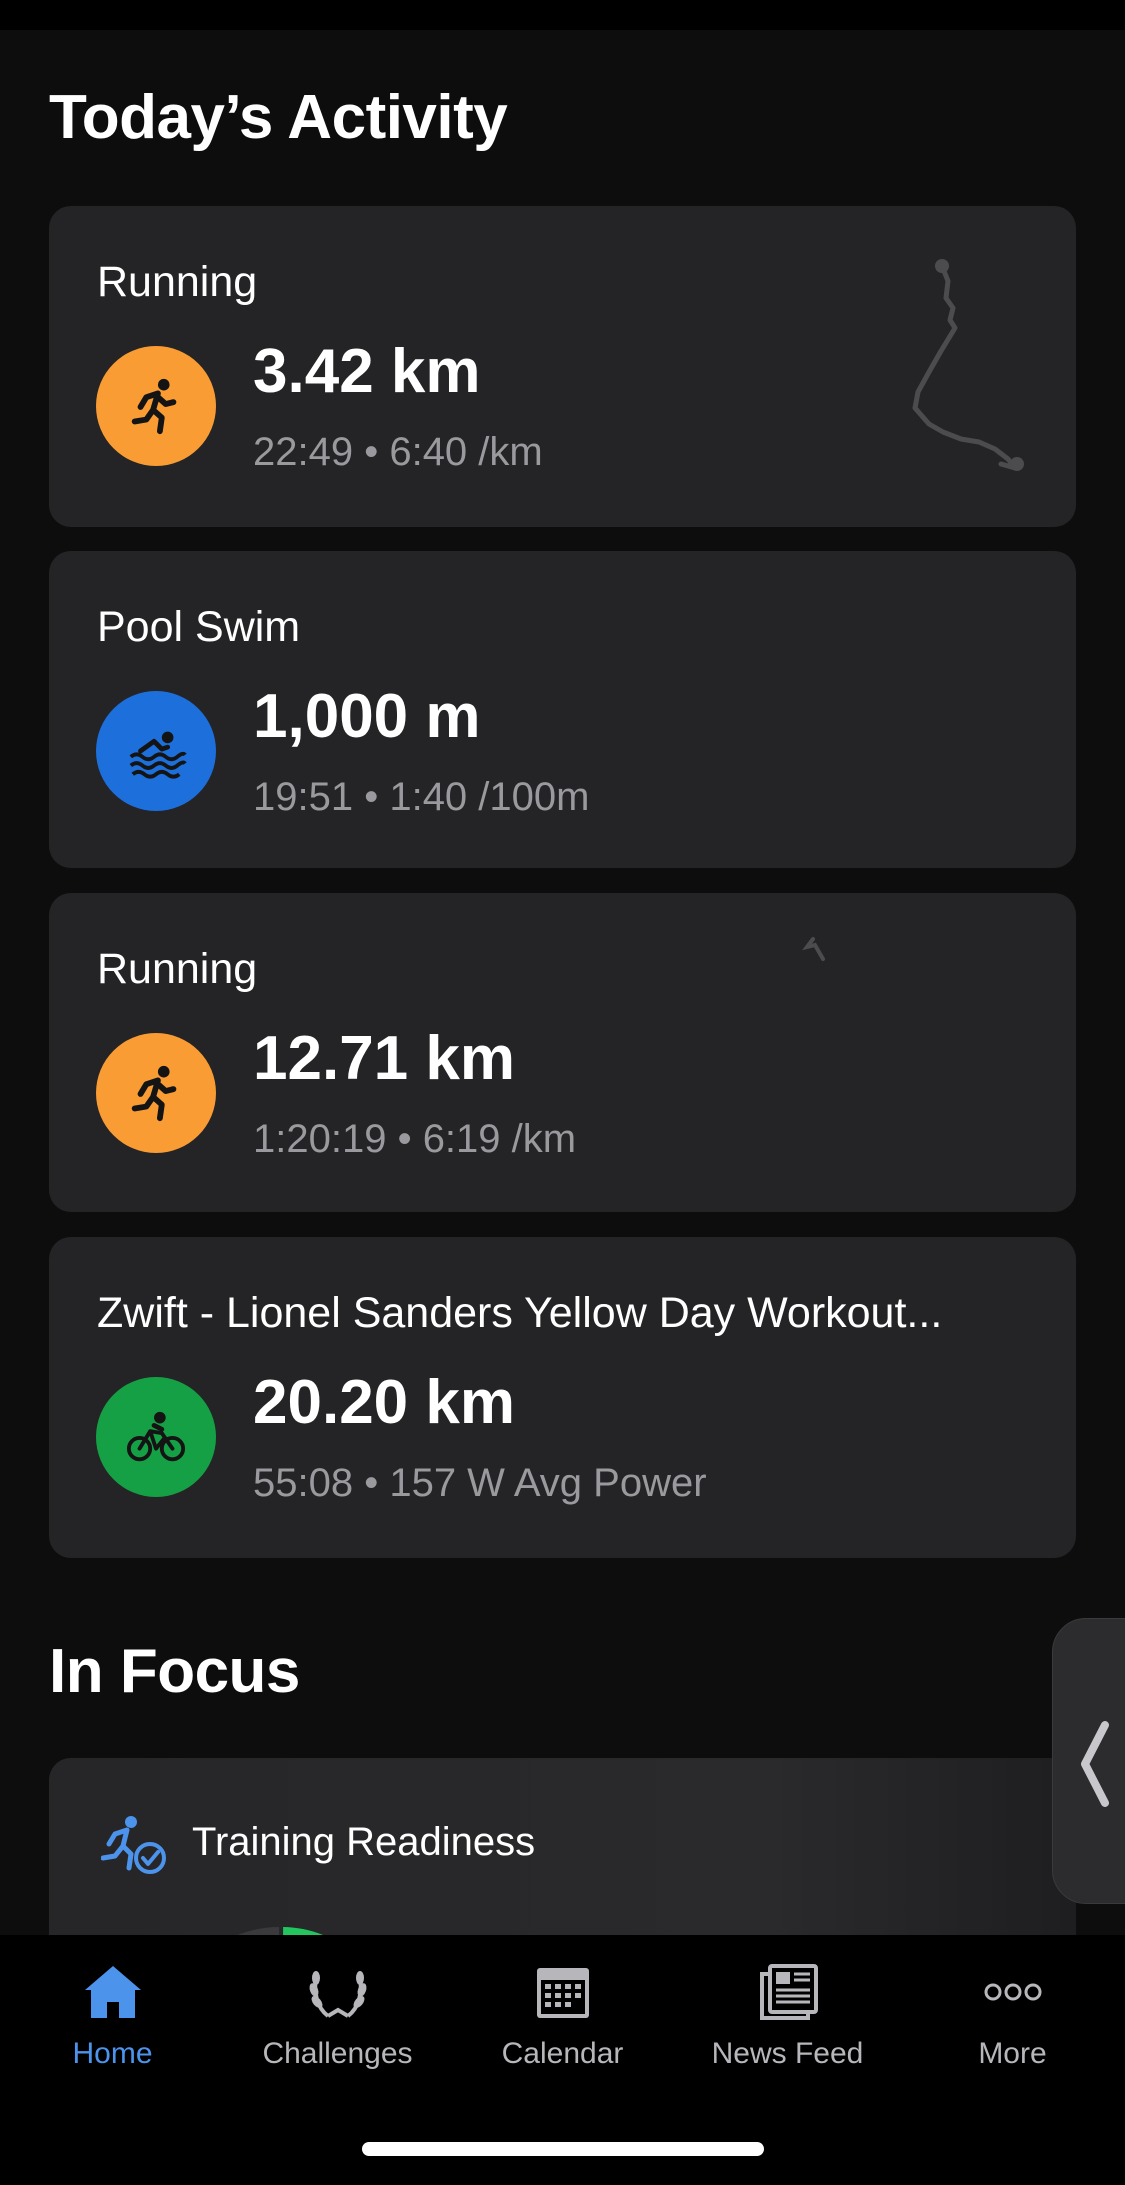  I want to click on home-indicator, so click(563, 2149).